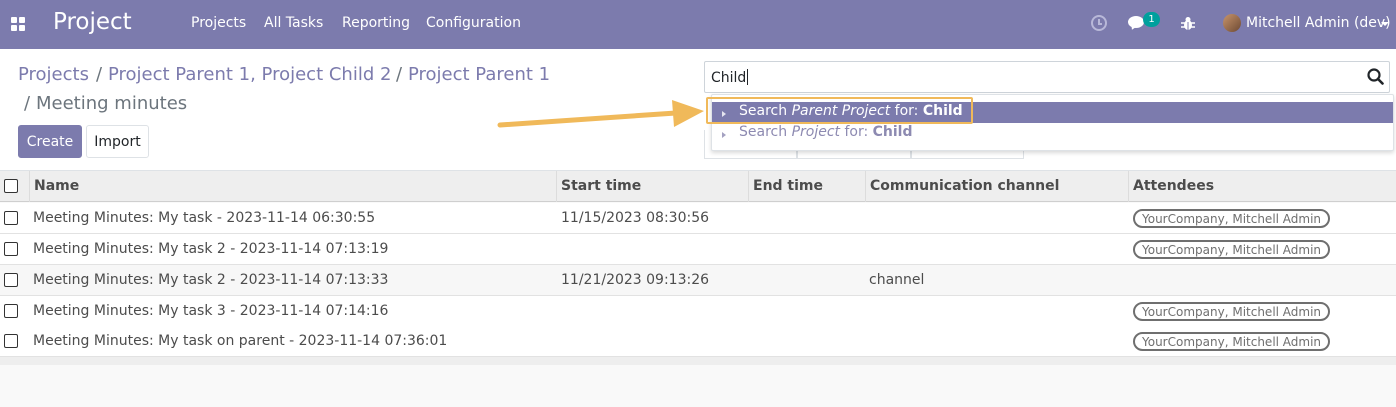  What do you see at coordinates (218, 23) in the screenshot?
I see `menu-projects: Projects` at bounding box center [218, 23].